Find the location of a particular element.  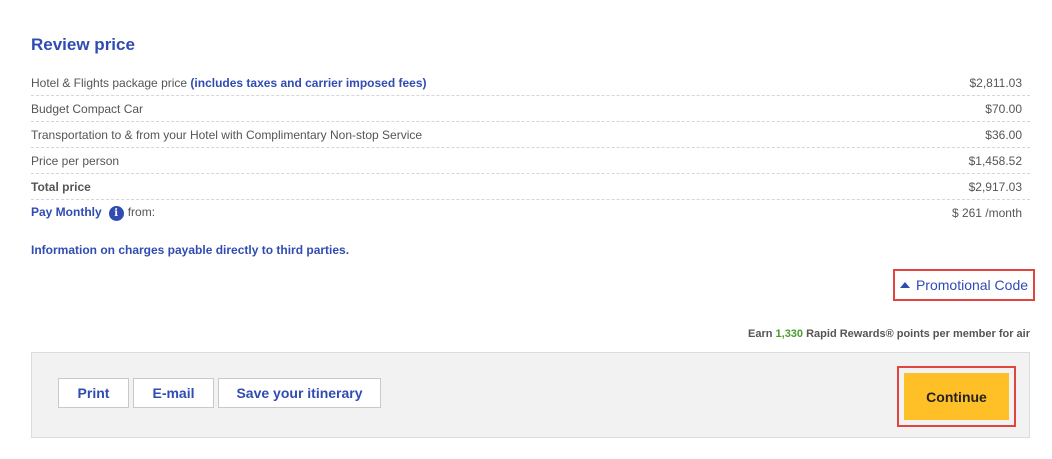

continue-button: Continue is located at coordinates (956, 396).